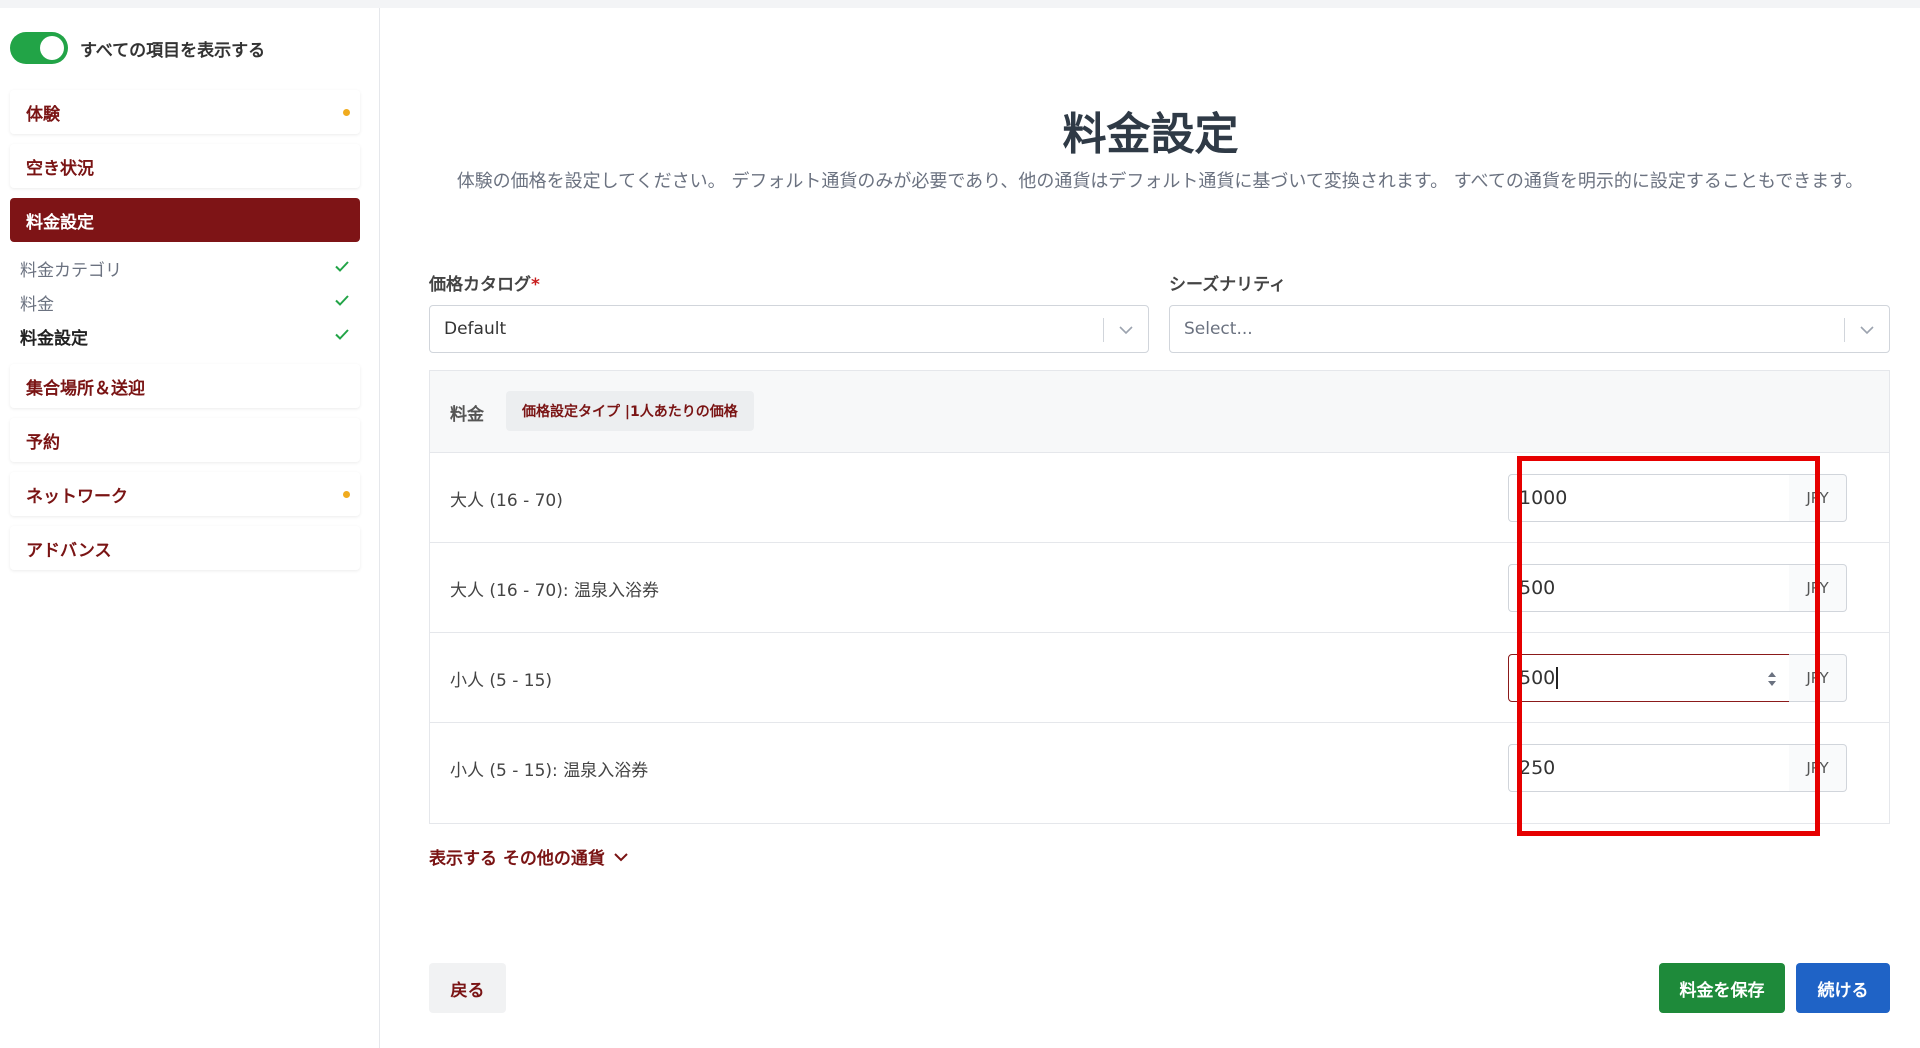  I want to click on price-table-header-label: 料金, so click(467, 415).